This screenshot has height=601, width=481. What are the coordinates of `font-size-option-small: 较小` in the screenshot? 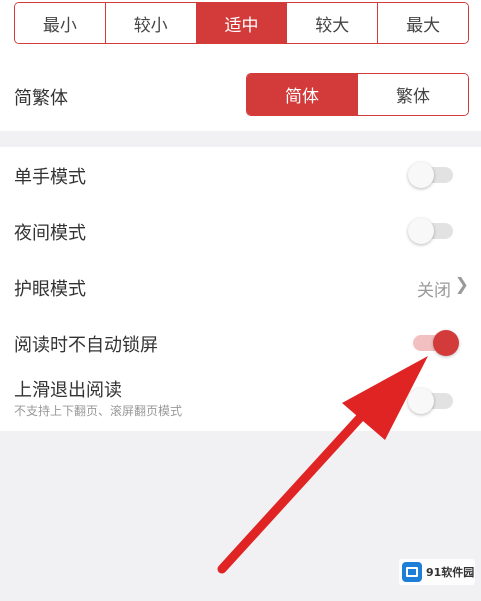 It's located at (150, 23).